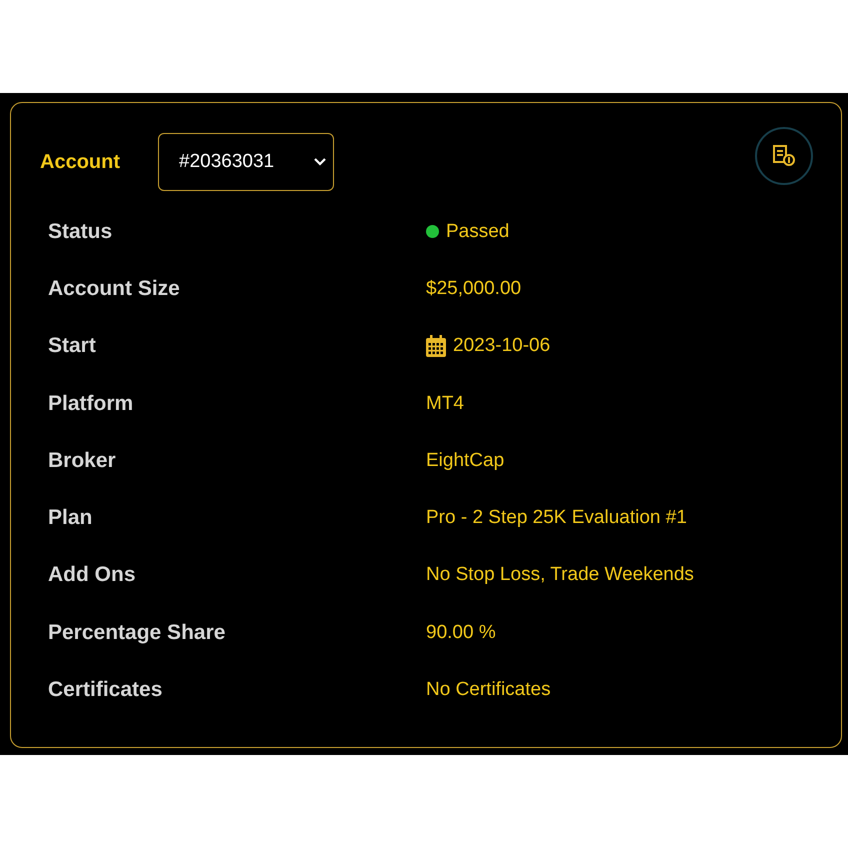  I want to click on detail-label: Platform, so click(90, 404).